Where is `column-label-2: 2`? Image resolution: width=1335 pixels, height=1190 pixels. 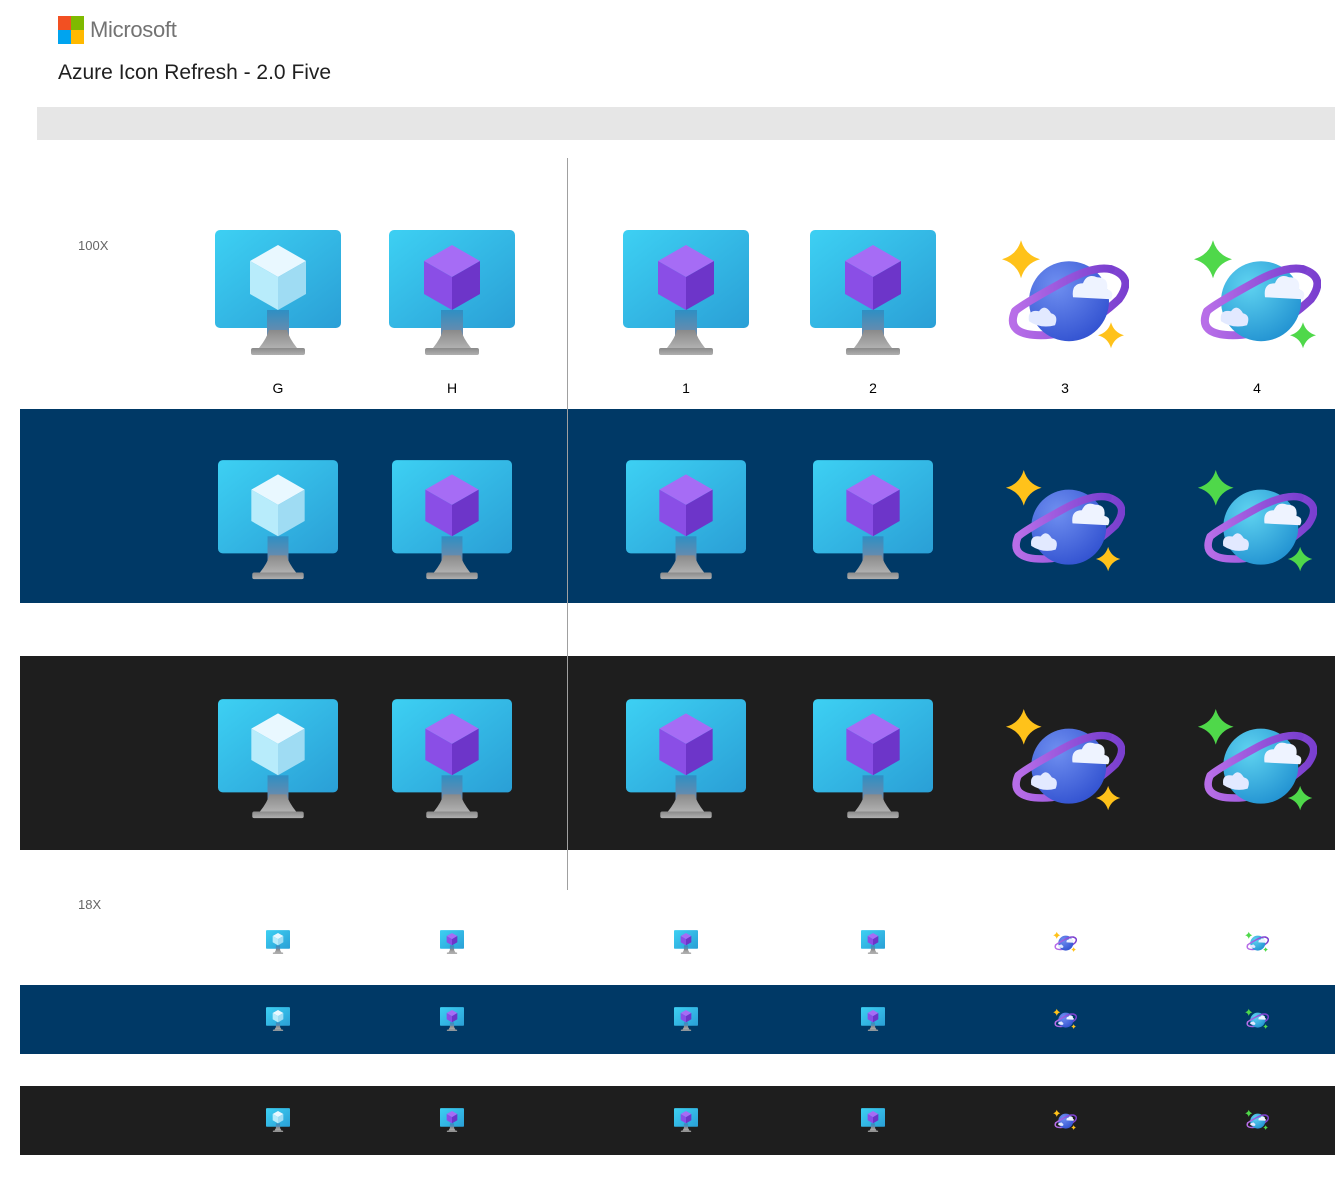
column-label-2: 2 is located at coordinates (873, 388).